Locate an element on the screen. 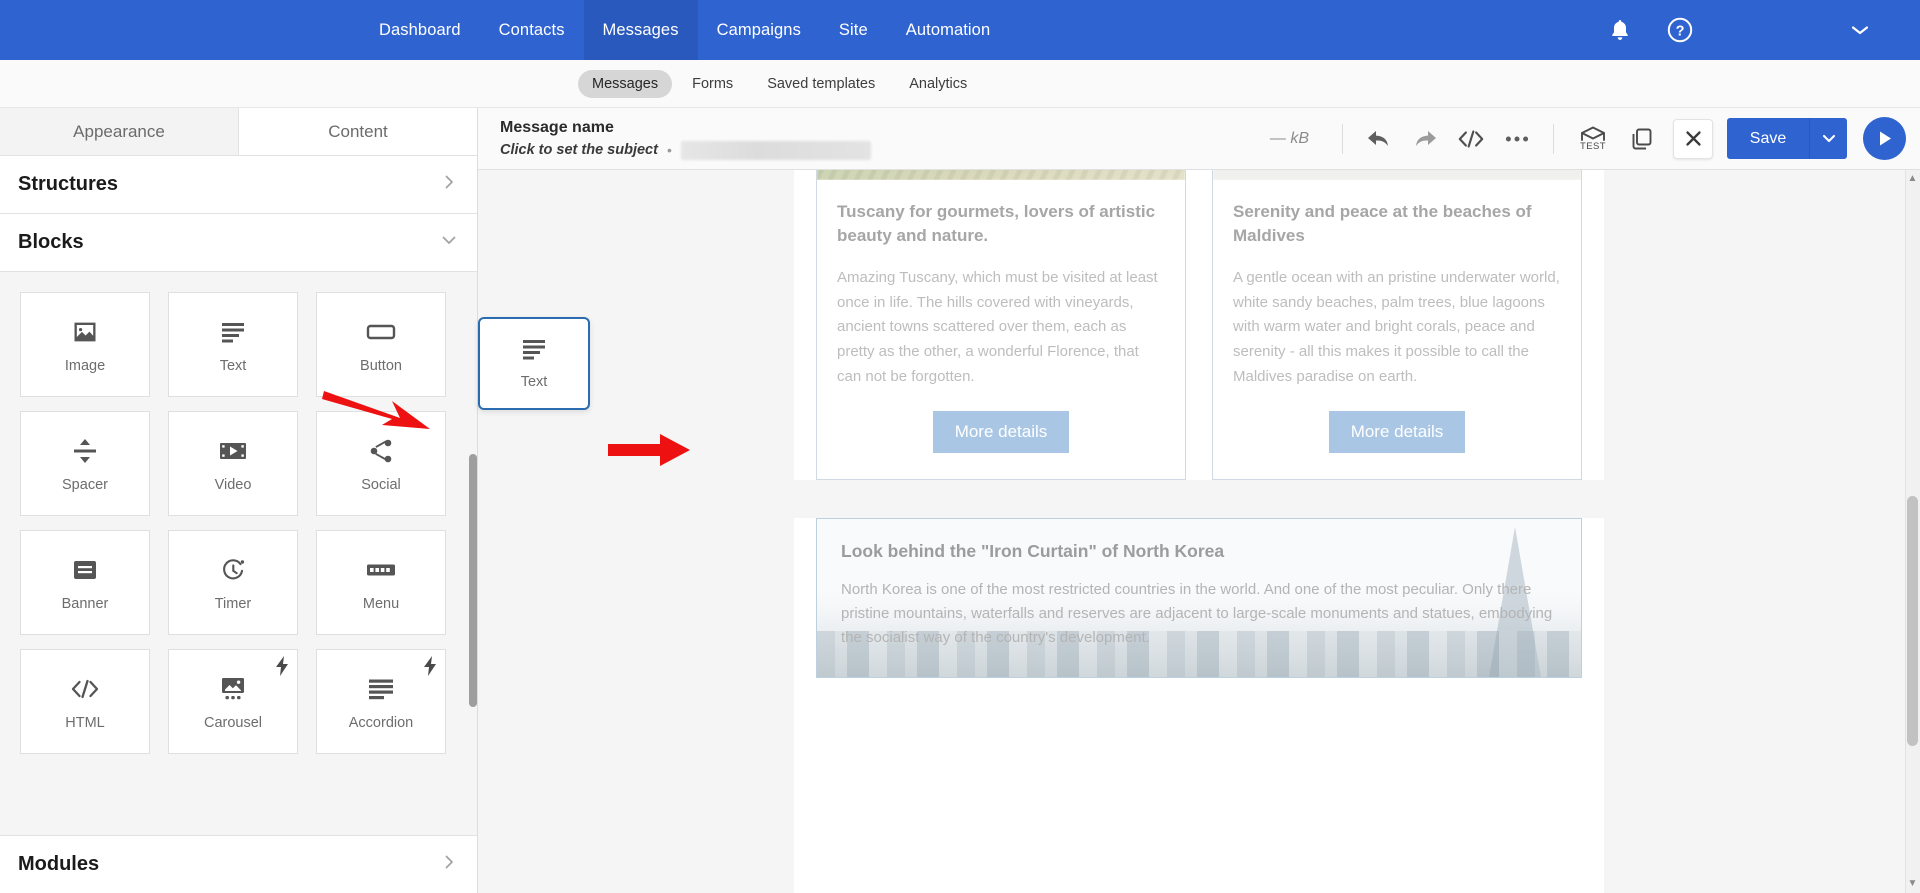 The height and width of the screenshot is (893, 1920). nav-item-messages: Messages is located at coordinates (640, 30).